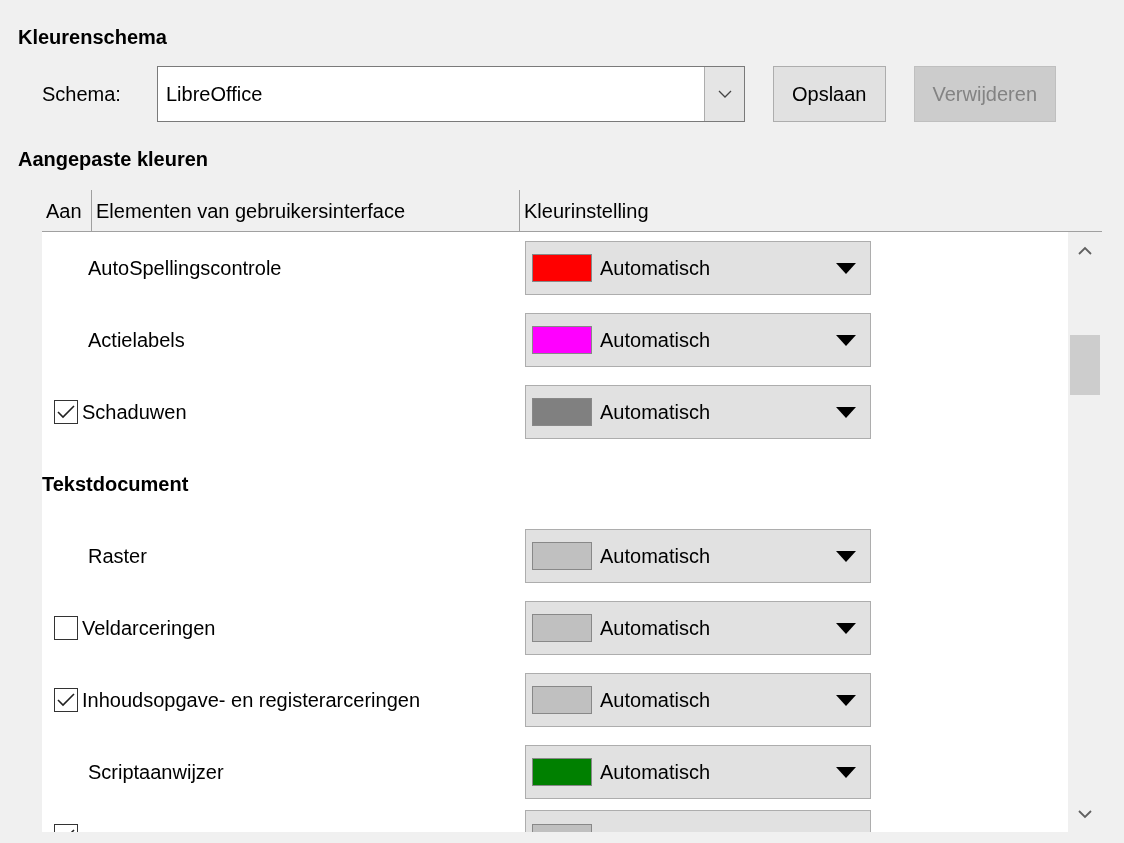 The image size is (1124, 843). I want to click on element-label: Actielabels, so click(136, 340).